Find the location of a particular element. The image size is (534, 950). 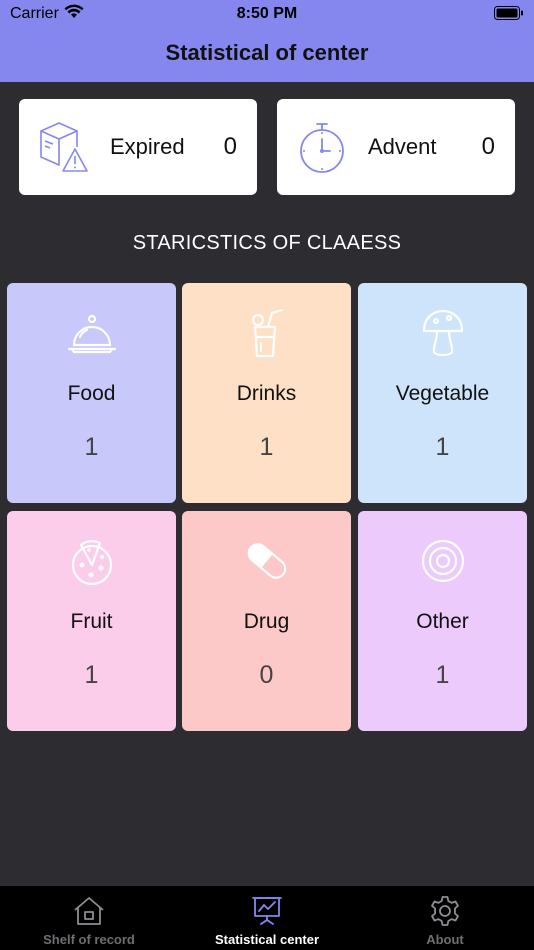

target-circle-icon is located at coordinates (442, 561).